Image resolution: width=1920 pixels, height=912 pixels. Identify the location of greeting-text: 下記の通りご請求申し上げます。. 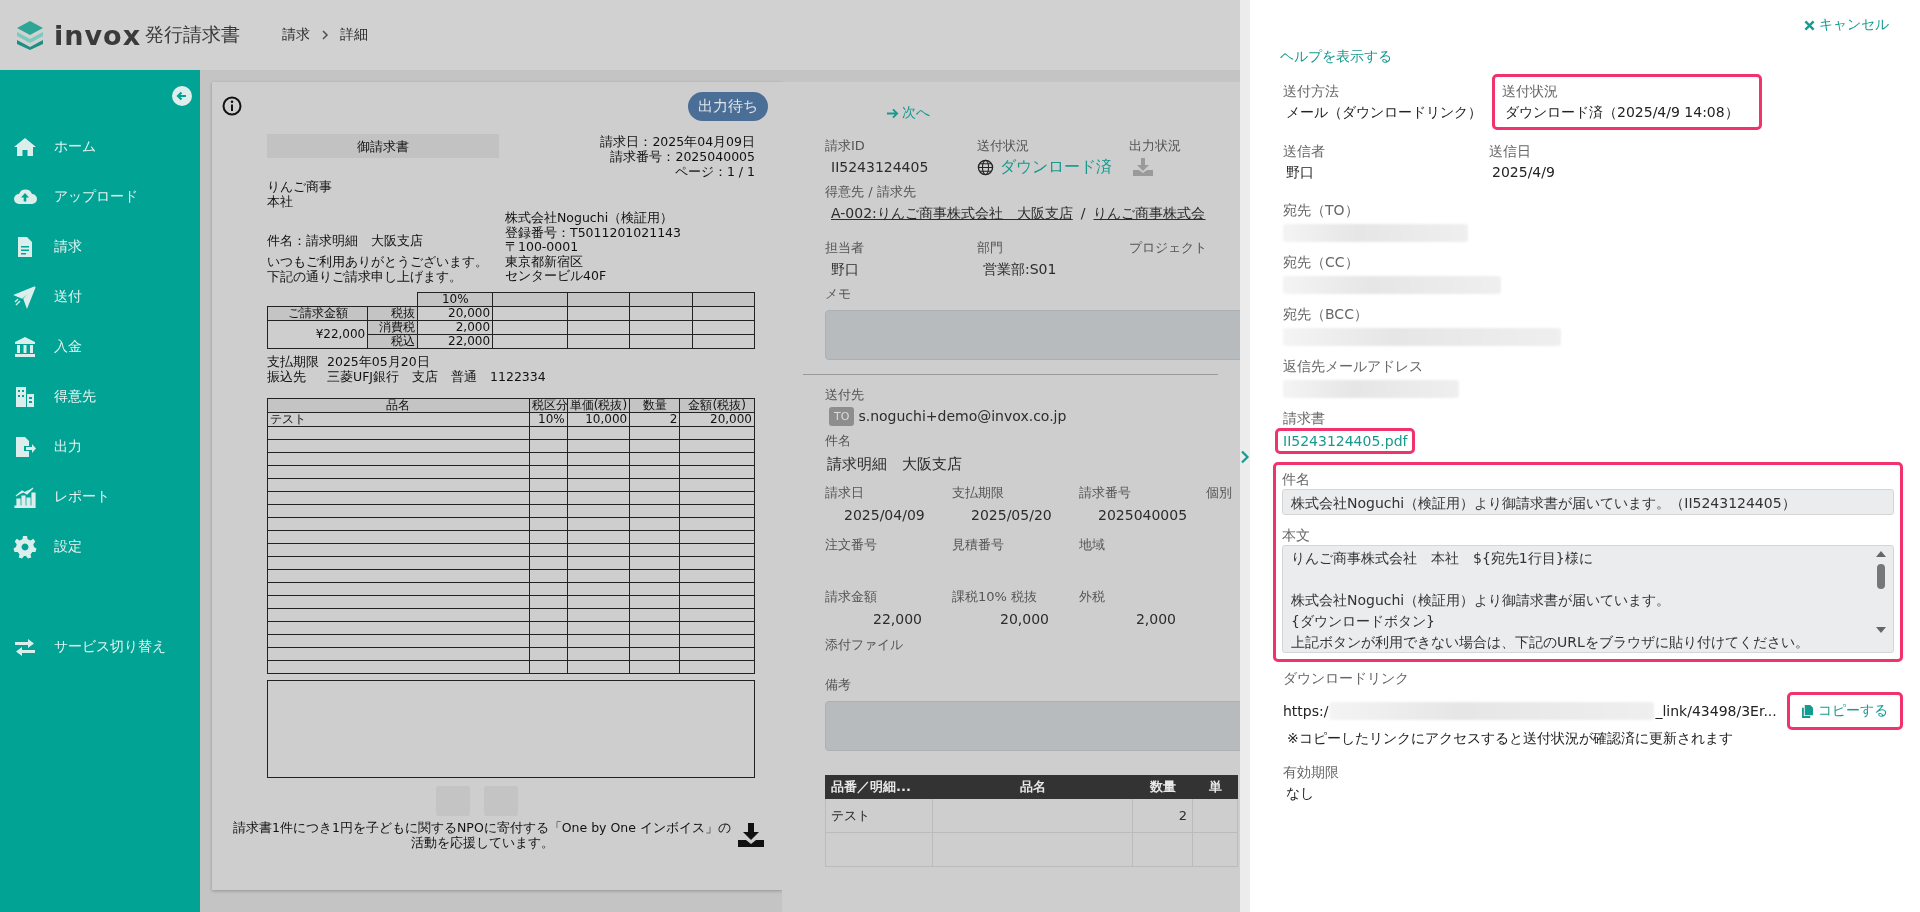
(364, 276).